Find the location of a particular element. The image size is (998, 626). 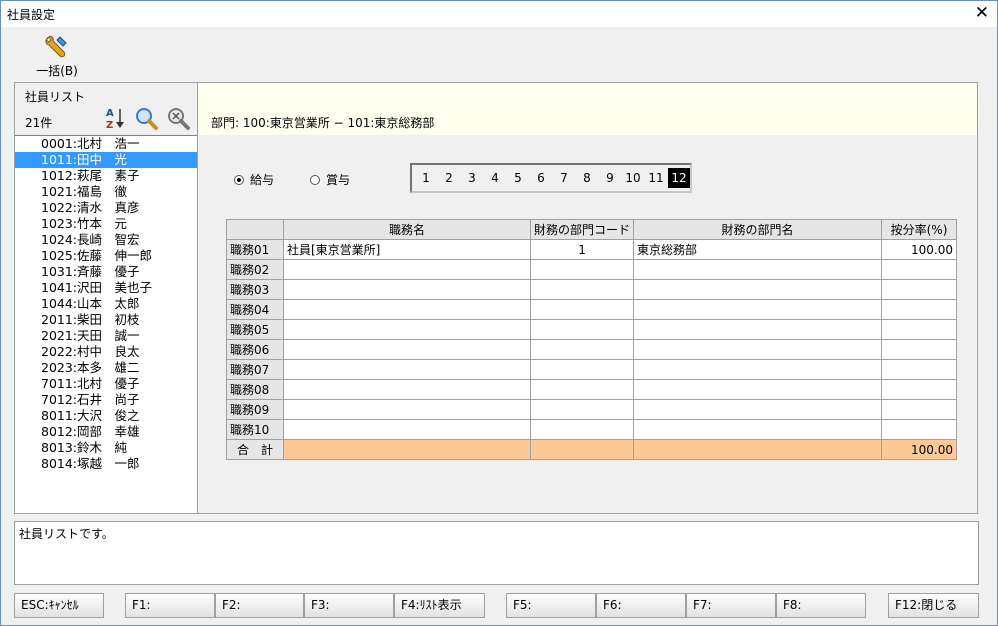

rate-cell: 100.00 is located at coordinates (919, 249).